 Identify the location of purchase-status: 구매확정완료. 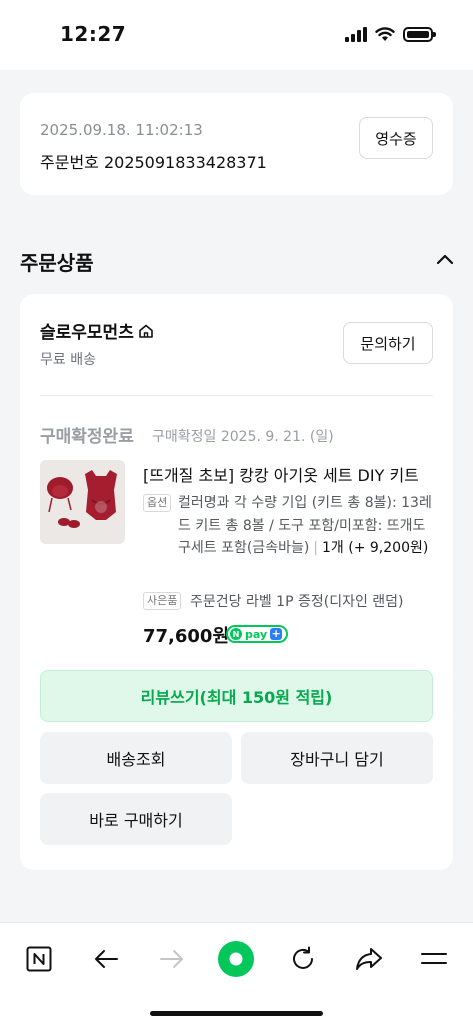
(87, 437).